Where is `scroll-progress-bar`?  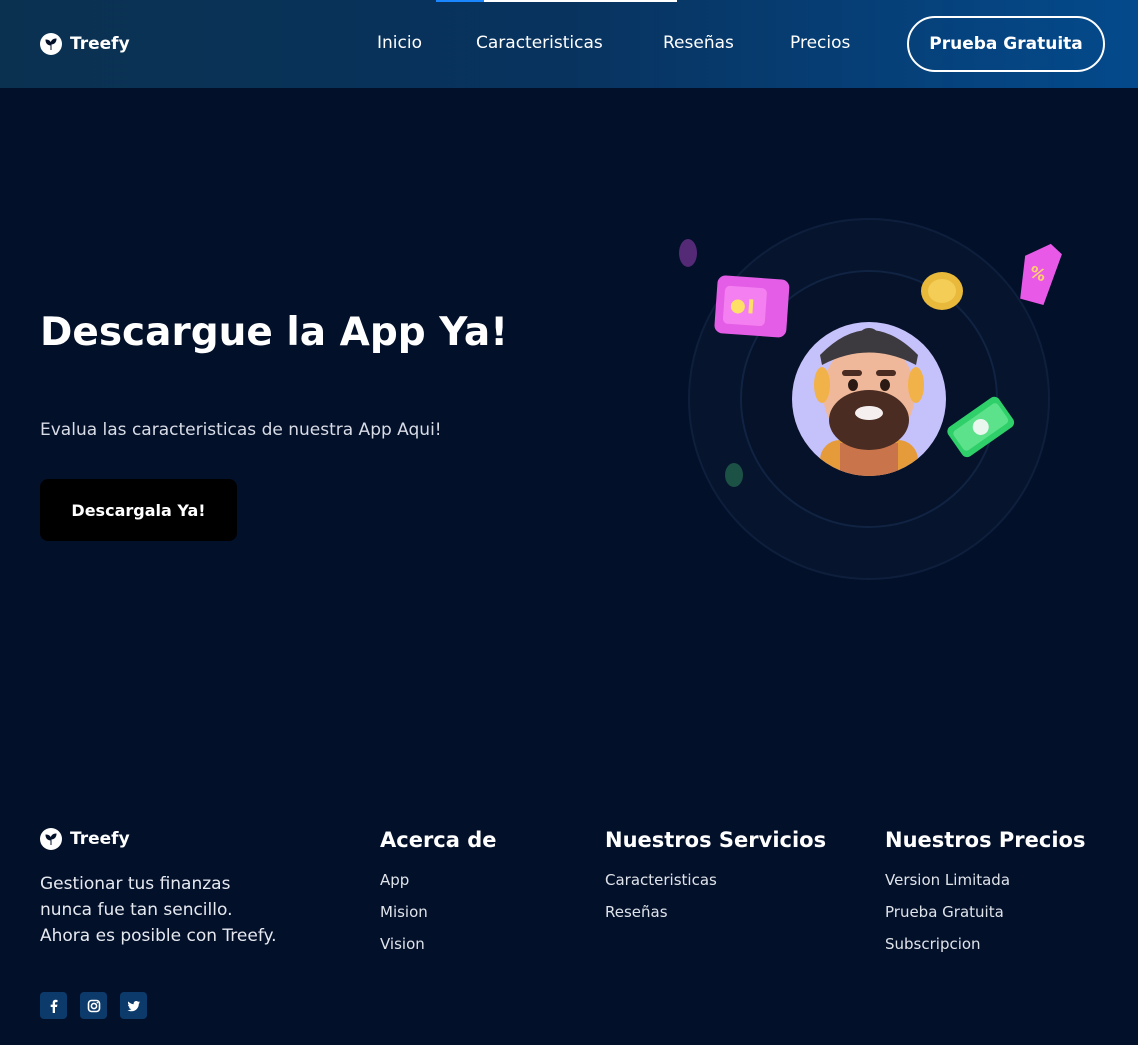
scroll-progress-bar is located at coordinates (556, 1).